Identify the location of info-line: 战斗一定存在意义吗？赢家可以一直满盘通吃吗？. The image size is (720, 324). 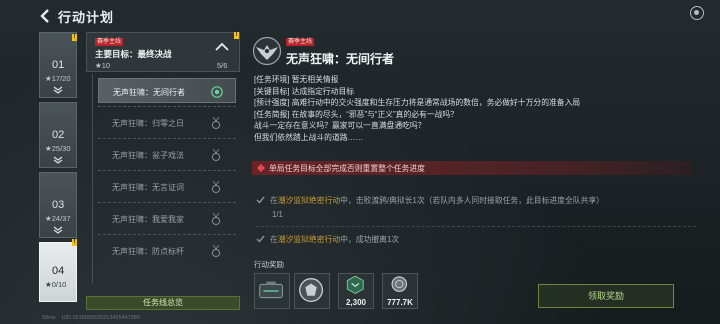
(340, 126).